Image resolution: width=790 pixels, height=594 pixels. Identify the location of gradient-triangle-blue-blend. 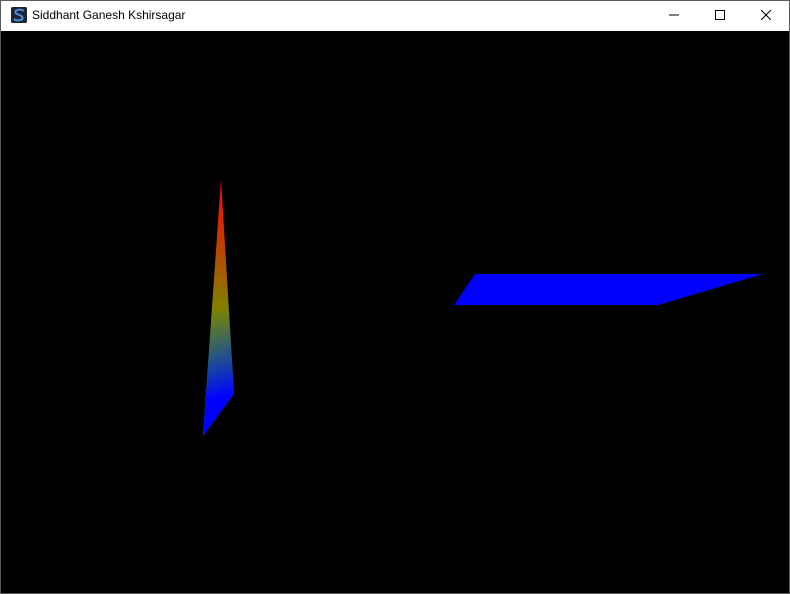
(218, 307).